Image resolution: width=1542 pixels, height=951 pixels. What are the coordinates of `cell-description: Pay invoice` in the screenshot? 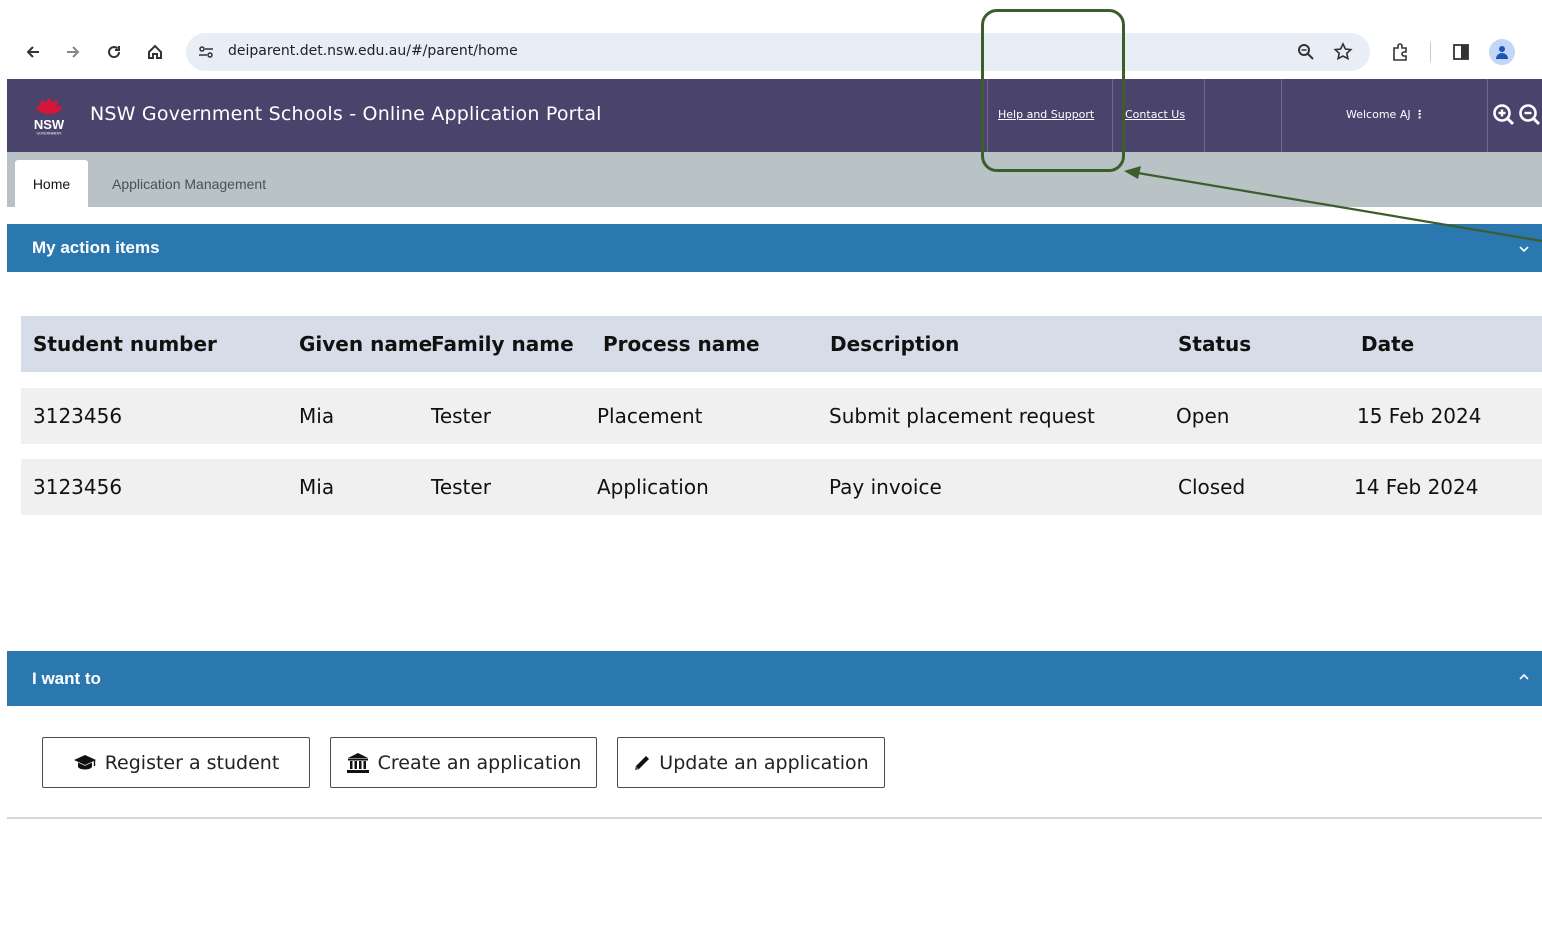 It's located at (885, 487).